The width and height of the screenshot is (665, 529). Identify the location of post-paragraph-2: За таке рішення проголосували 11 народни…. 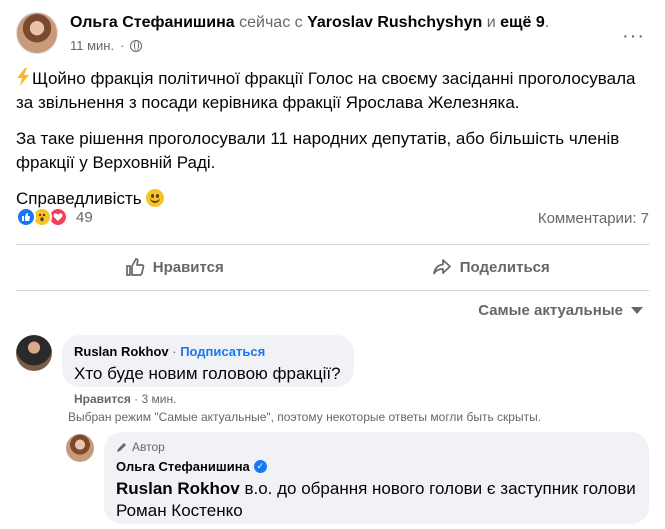
(318, 150).